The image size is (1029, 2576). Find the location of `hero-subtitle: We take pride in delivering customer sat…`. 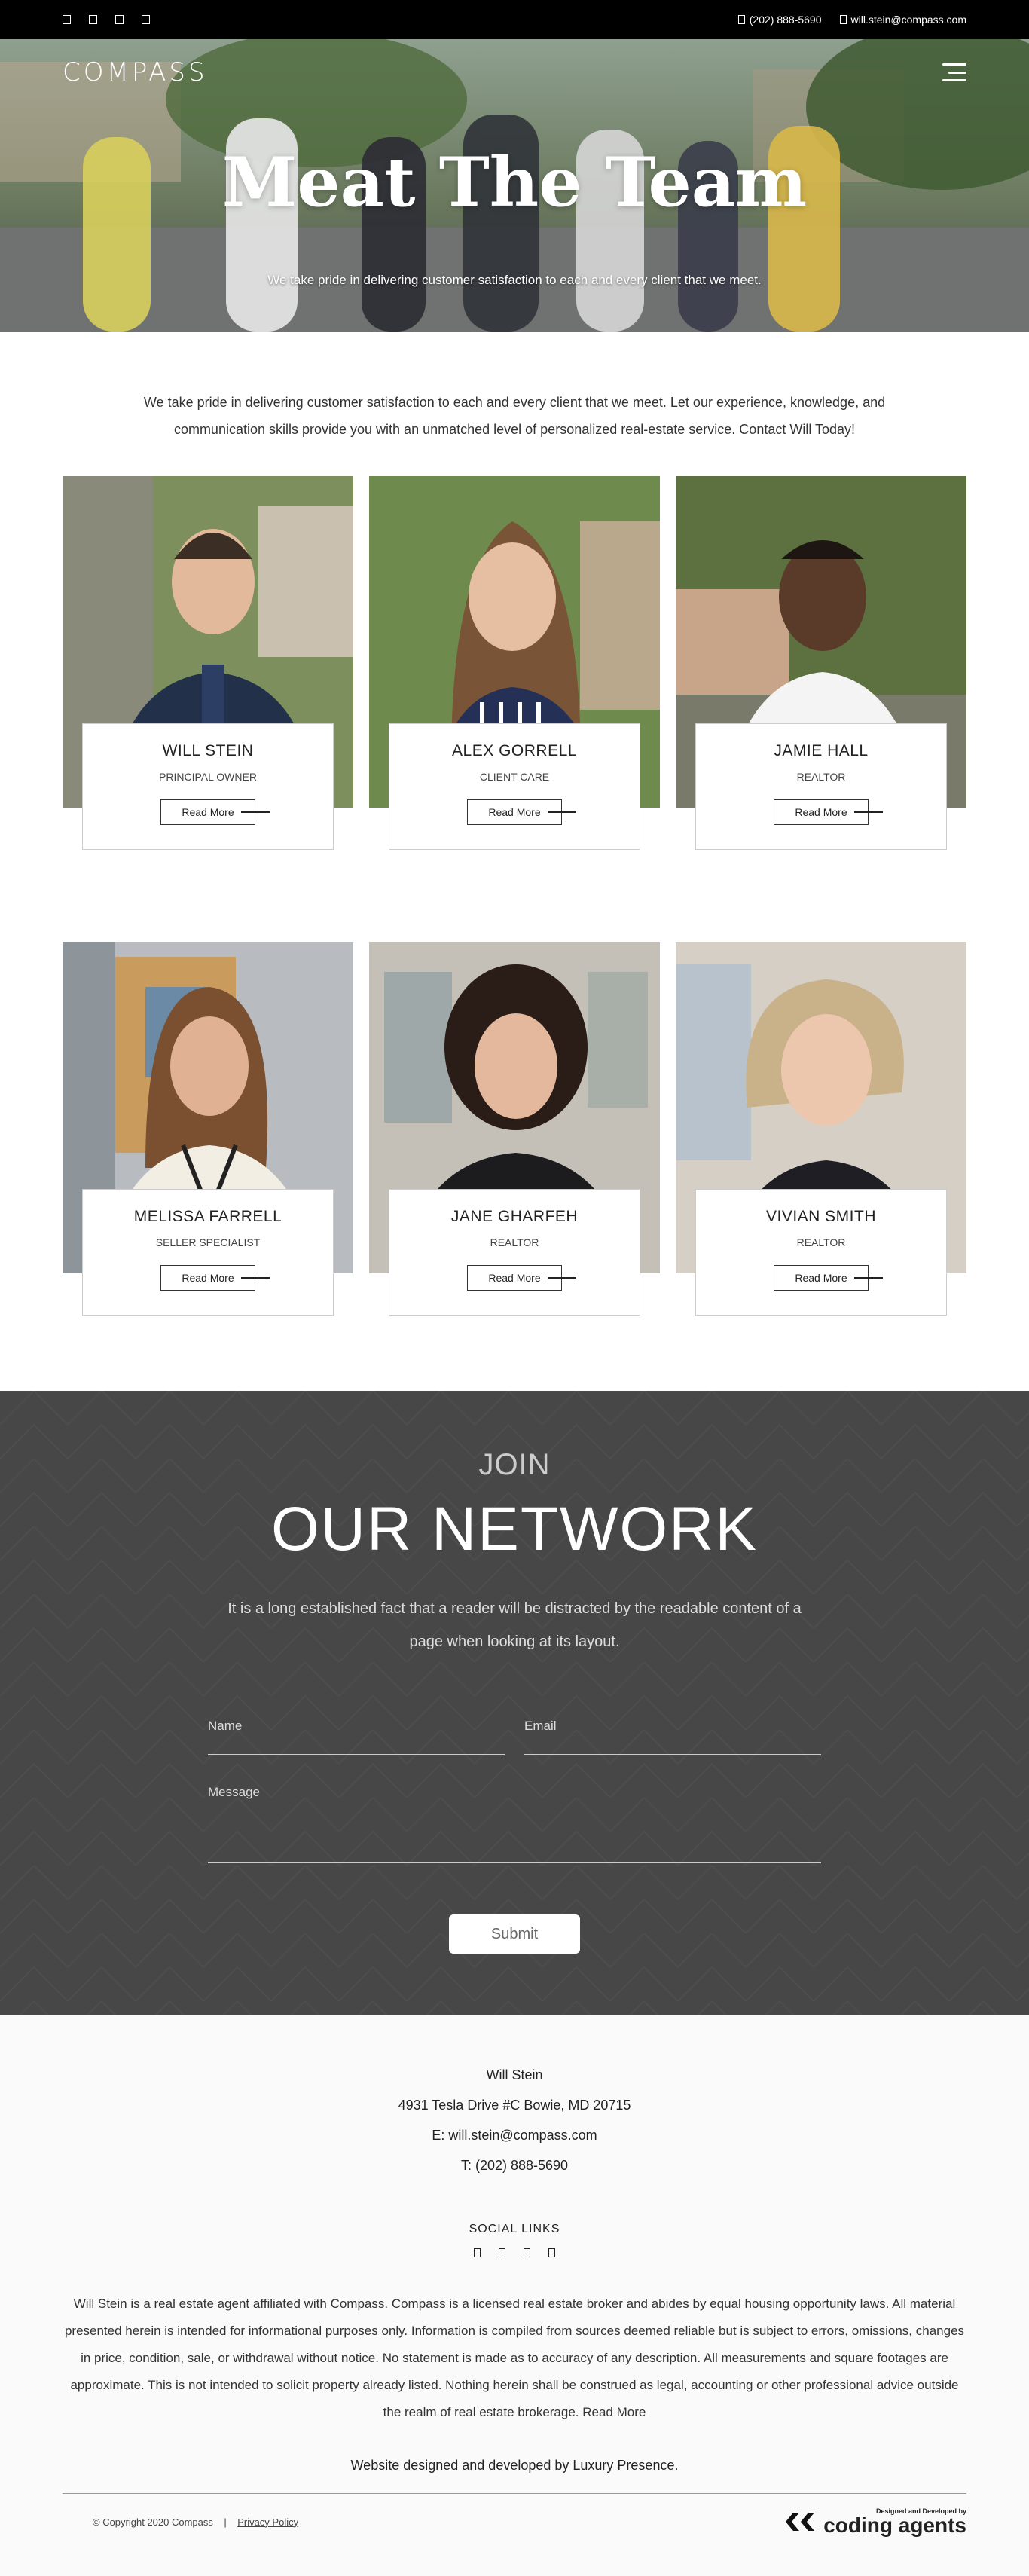

hero-subtitle: We take pride in delivering customer sat… is located at coordinates (514, 280).